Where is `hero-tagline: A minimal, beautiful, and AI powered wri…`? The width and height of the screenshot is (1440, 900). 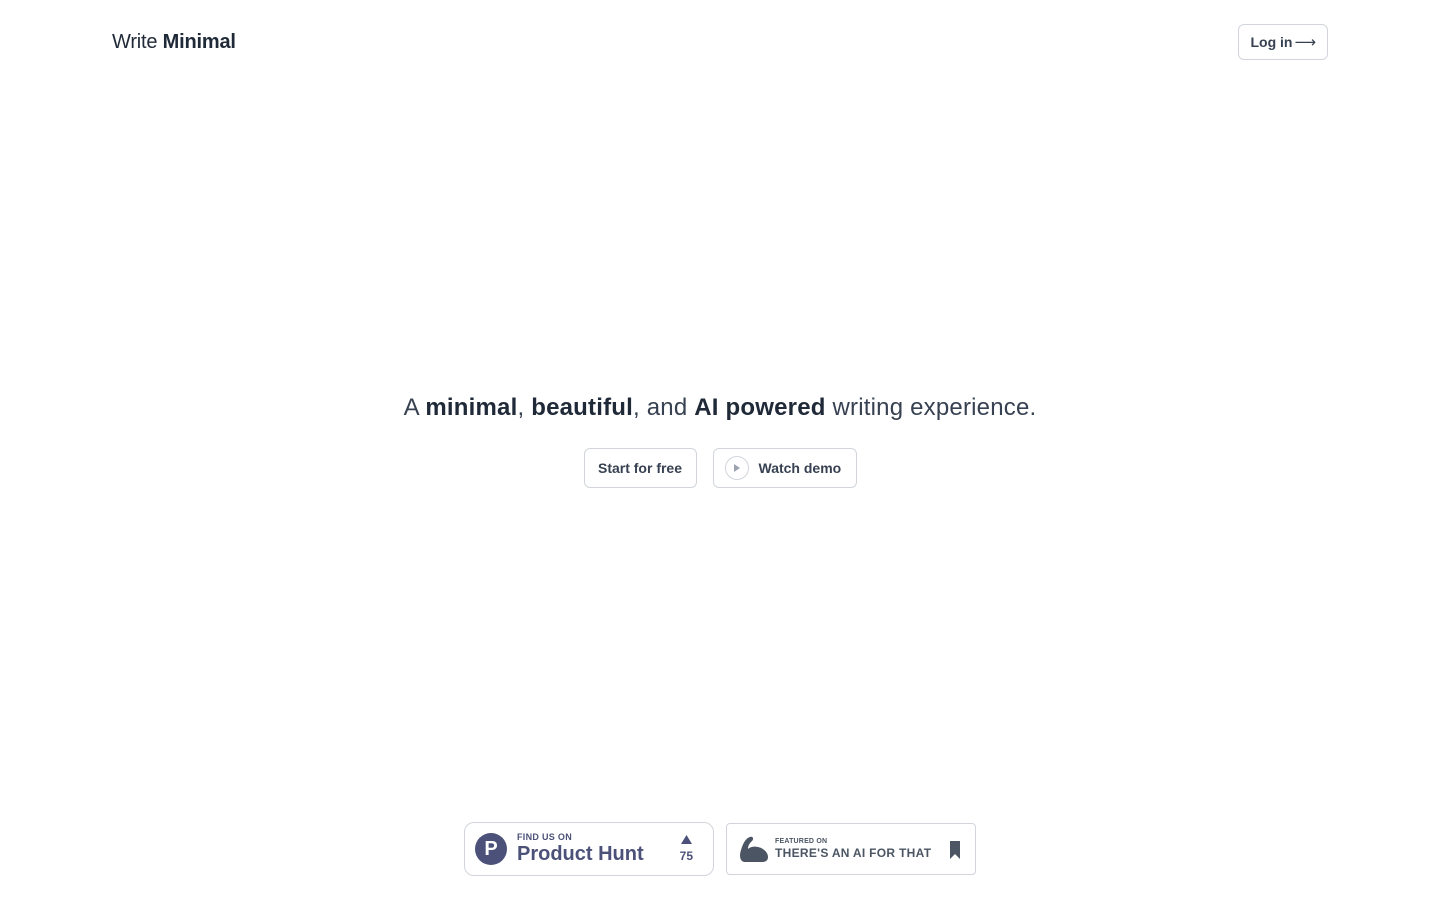
hero-tagline: A minimal, beautiful, and AI powered wri… is located at coordinates (720, 408).